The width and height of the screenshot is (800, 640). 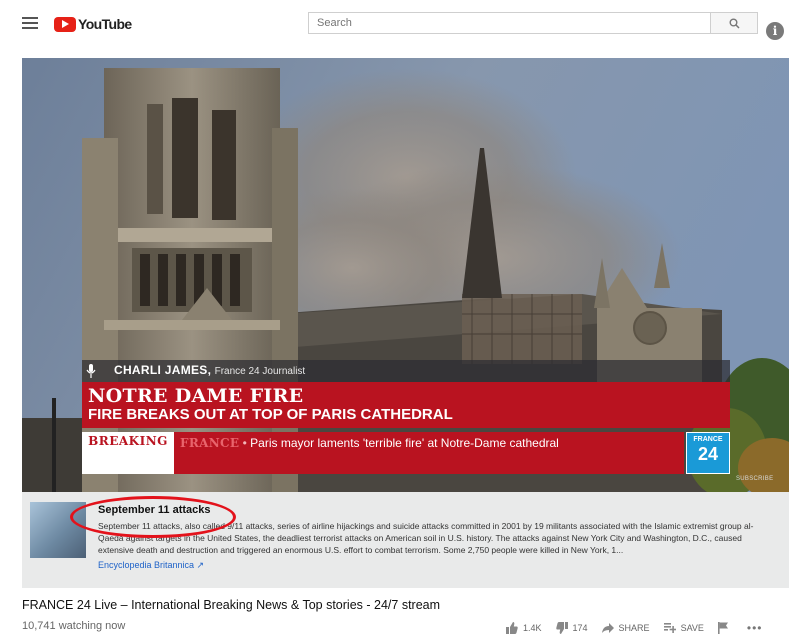 What do you see at coordinates (708, 439) in the screenshot?
I see `france24-logo-top: FRANCE` at bounding box center [708, 439].